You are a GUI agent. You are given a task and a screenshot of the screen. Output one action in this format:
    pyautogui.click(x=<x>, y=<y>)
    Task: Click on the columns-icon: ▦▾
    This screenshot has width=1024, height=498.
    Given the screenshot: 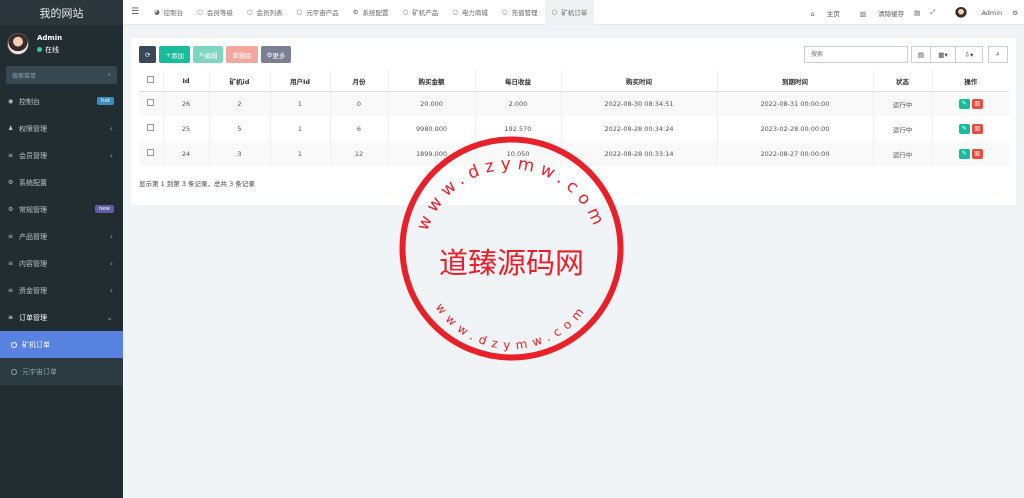 What is the action you would take?
    pyautogui.click(x=943, y=54)
    